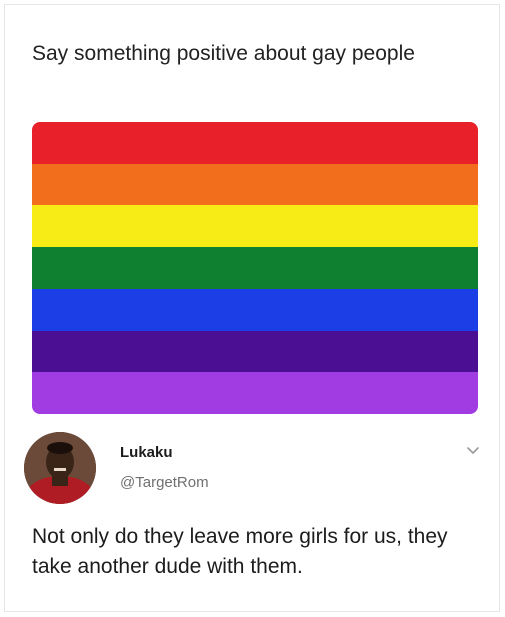 The height and width of the screenshot is (617, 505). I want to click on reply-handle: @TargetRom, so click(164, 482).